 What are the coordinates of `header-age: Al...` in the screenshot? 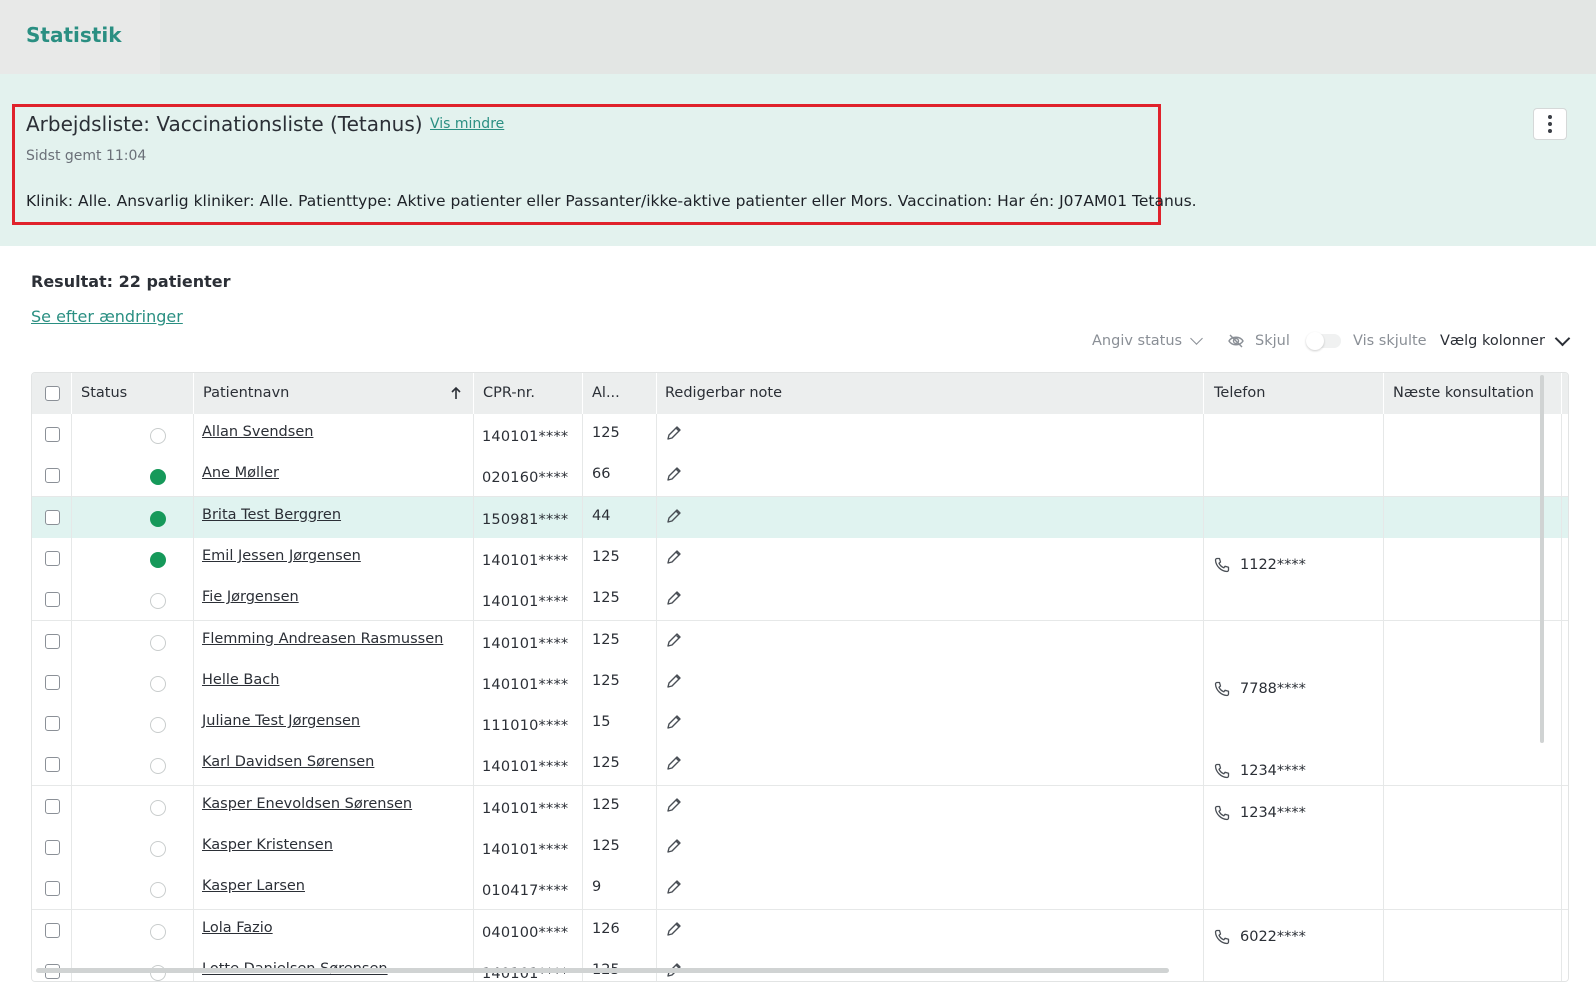 It's located at (620, 393).